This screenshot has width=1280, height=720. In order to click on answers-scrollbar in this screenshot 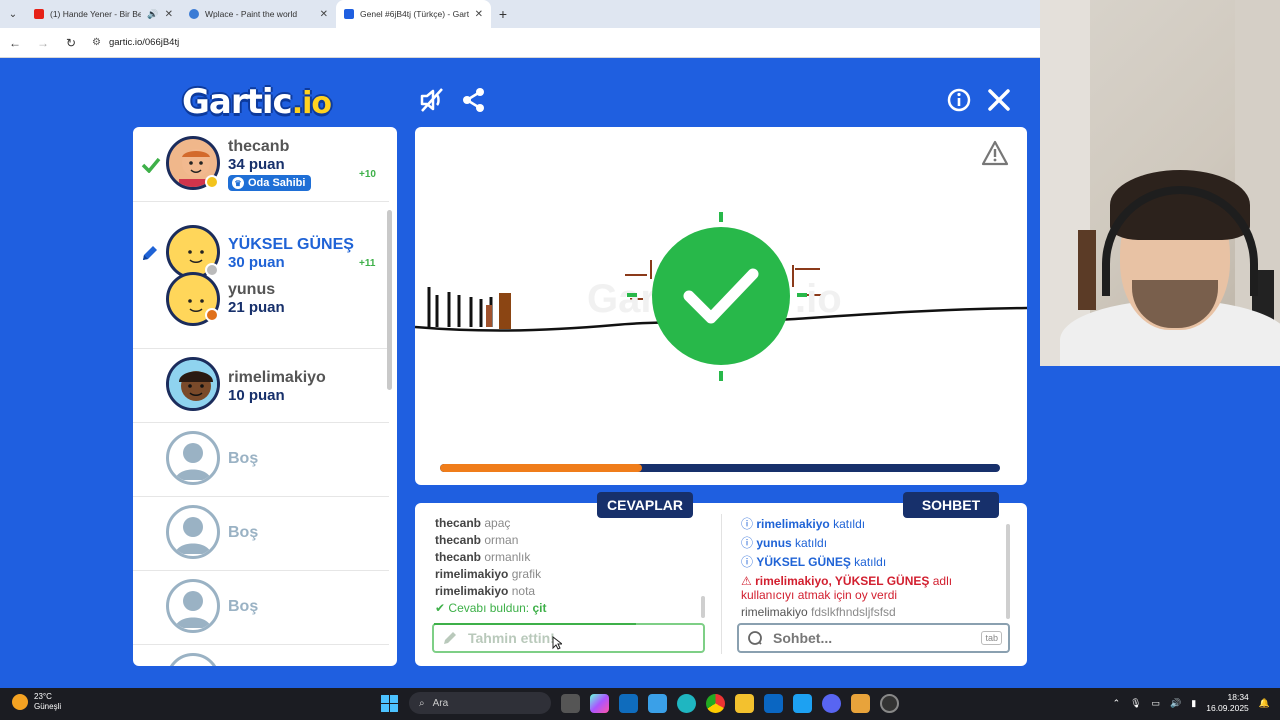, I will do `click(703, 607)`.